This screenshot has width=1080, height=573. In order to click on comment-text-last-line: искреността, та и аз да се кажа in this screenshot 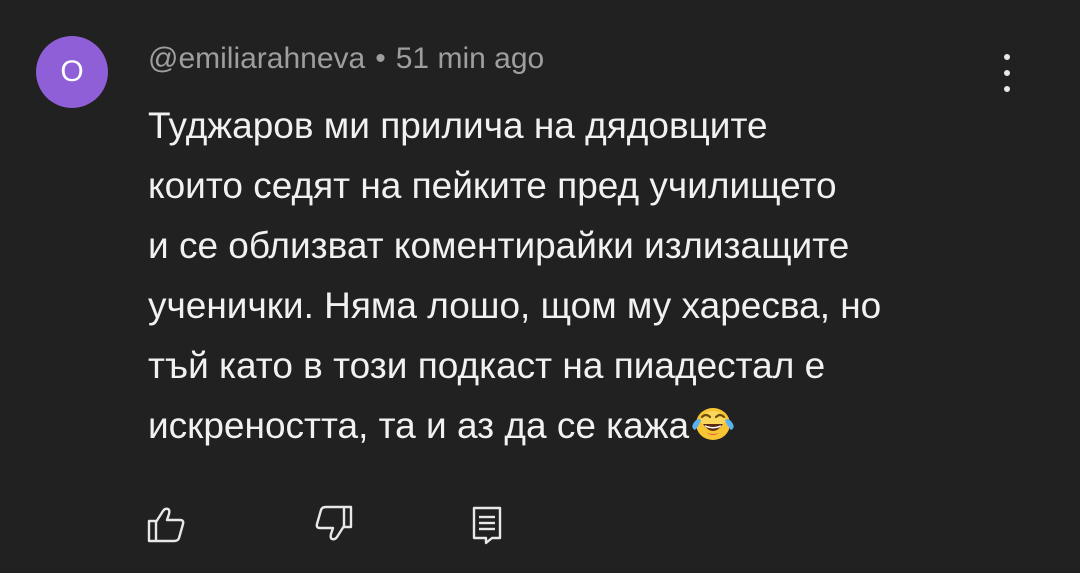, I will do `click(588, 429)`.